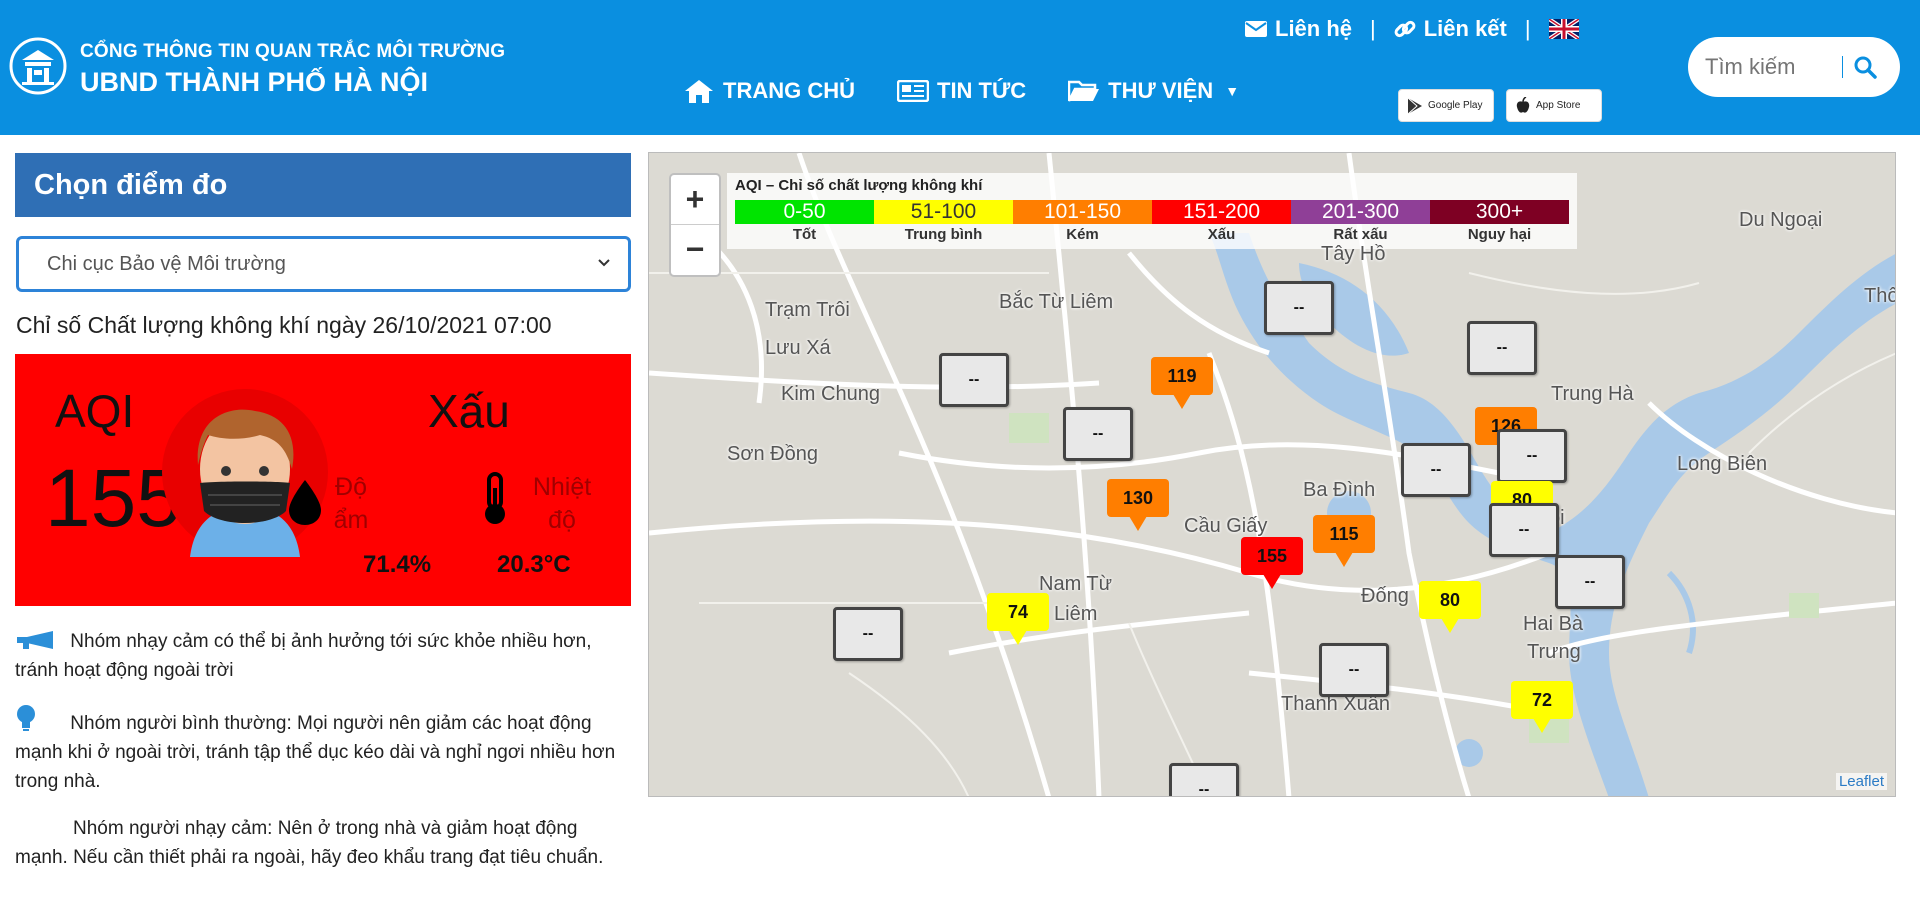 The height and width of the screenshot is (924, 1920). Describe the element at coordinates (562, 487) in the screenshot. I see `temperature-label-line1: Nhiệt` at that location.